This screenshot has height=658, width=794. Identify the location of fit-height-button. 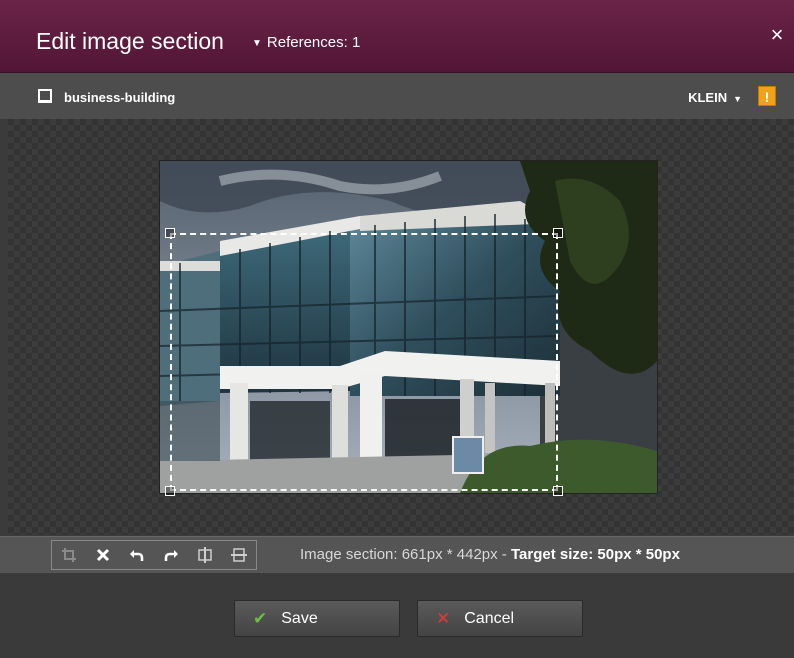
(239, 555).